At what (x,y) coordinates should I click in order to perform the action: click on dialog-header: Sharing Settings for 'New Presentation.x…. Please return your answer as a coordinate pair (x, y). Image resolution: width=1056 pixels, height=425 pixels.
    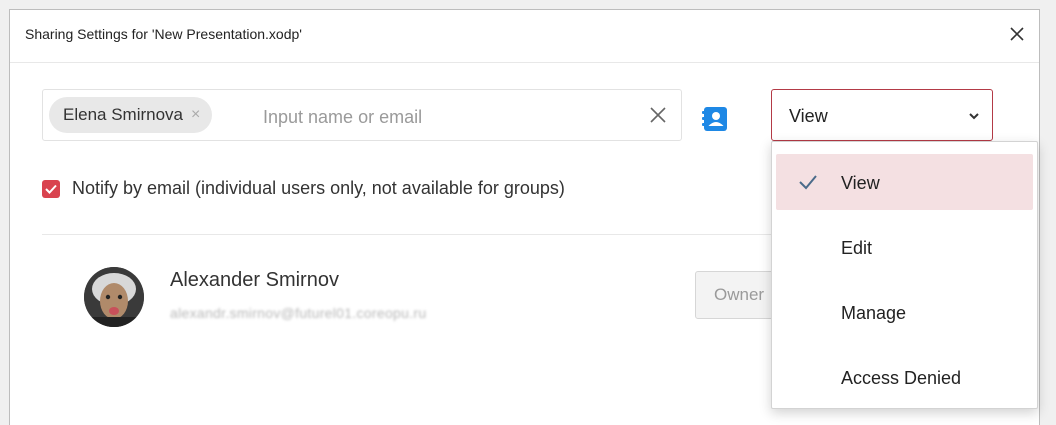
    Looking at the image, I should click on (524, 36).